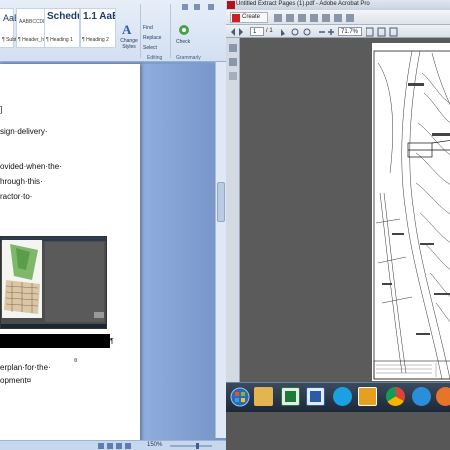 This screenshot has height=450, width=450. I want to click on hand-select-zoom-icons, so click(308, 32).